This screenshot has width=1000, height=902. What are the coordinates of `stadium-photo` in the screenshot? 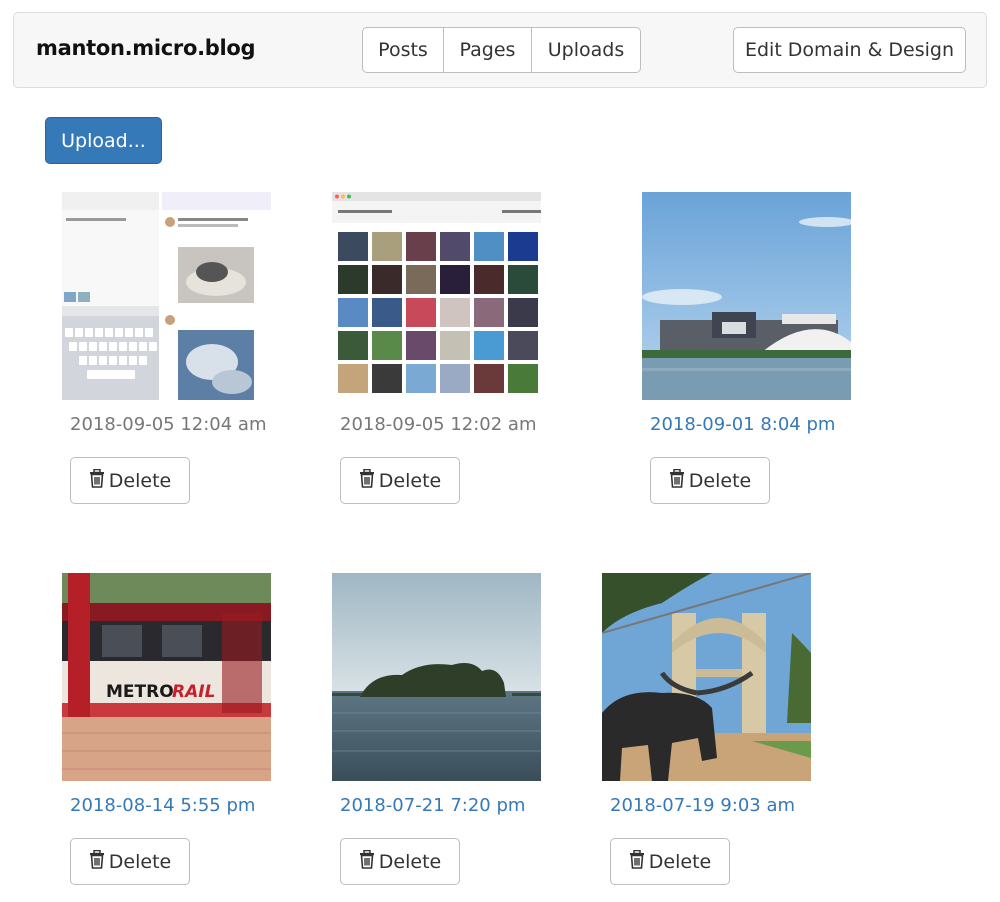 It's located at (746, 296).